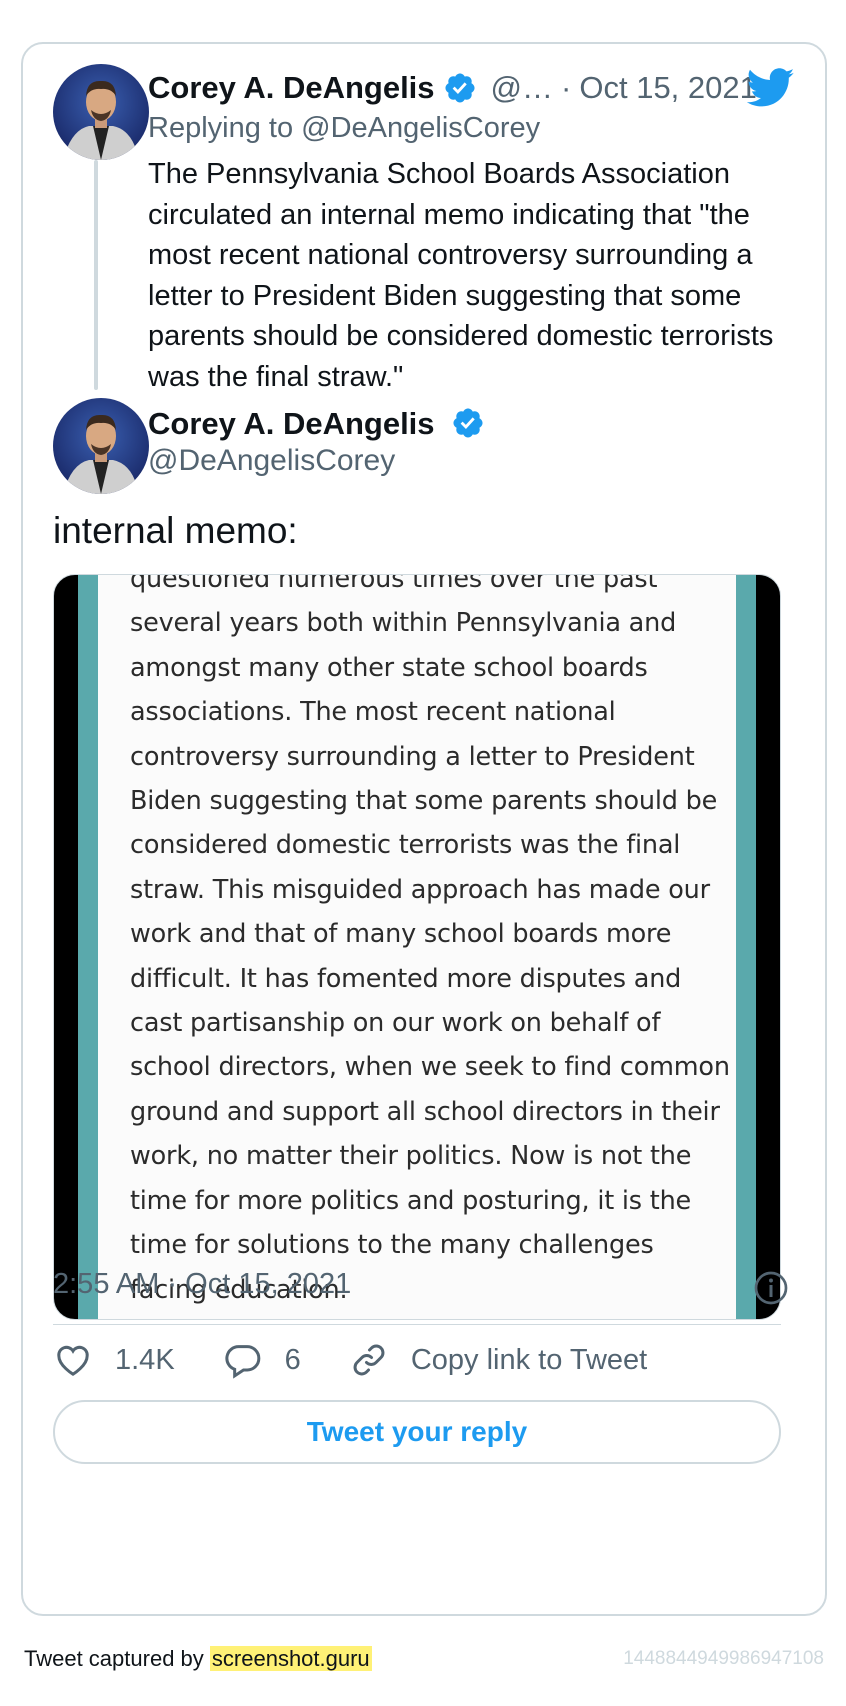 The width and height of the screenshot is (846, 1706). What do you see at coordinates (221, 128) in the screenshot?
I see `replying-to-prefix: Replying to` at bounding box center [221, 128].